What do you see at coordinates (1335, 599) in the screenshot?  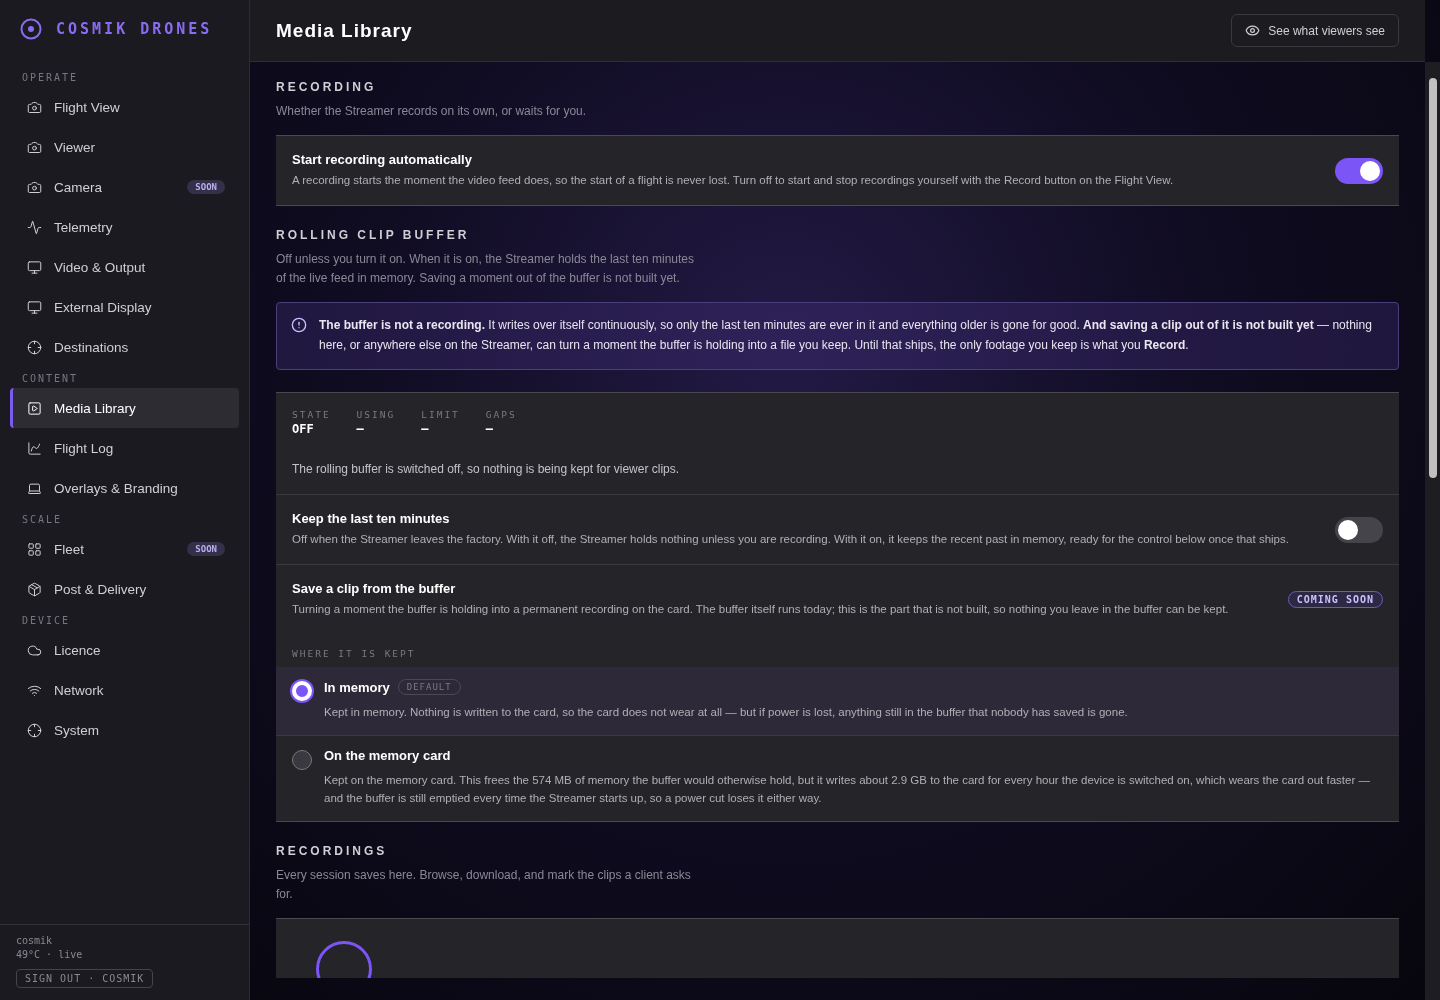 I see `coming-soon-badge: COMING SOON` at bounding box center [1335, 599].